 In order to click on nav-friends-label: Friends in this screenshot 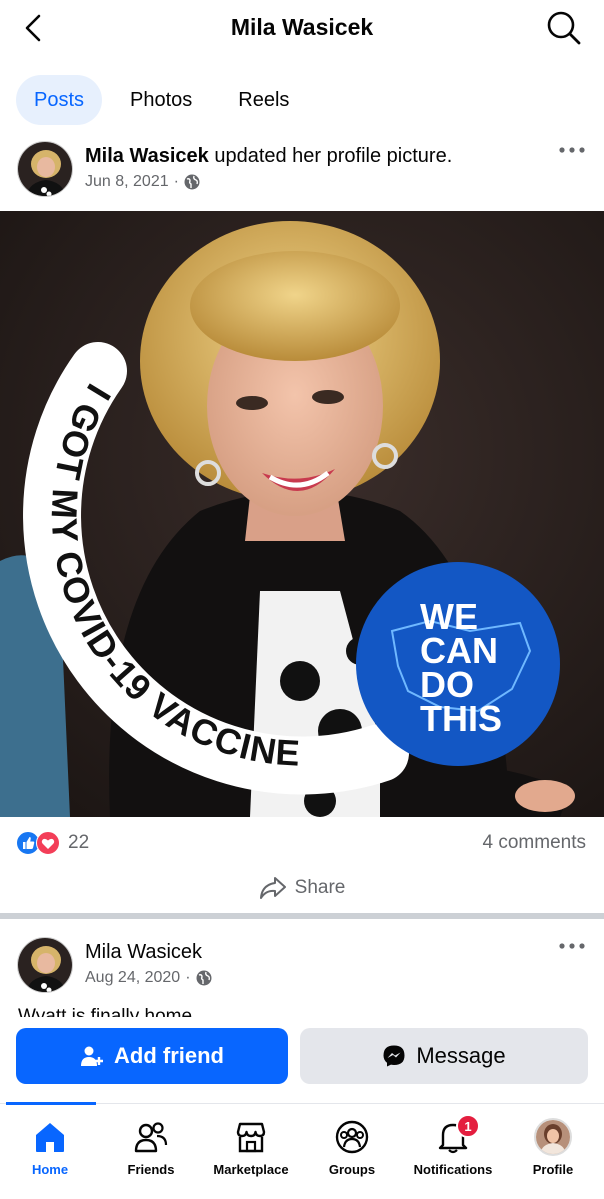, I will do `click(151, 1169)`.